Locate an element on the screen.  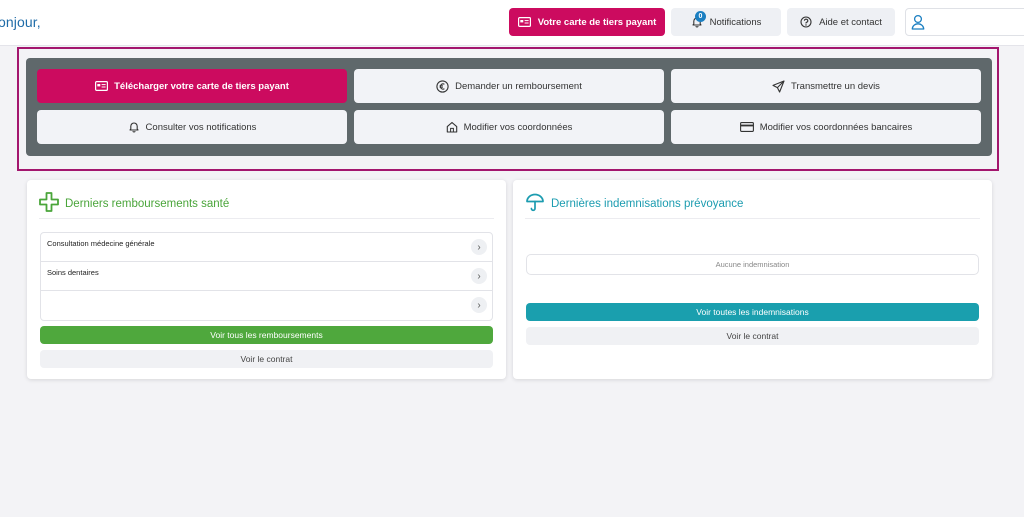
send-icon is located at coordinates (778, 86).